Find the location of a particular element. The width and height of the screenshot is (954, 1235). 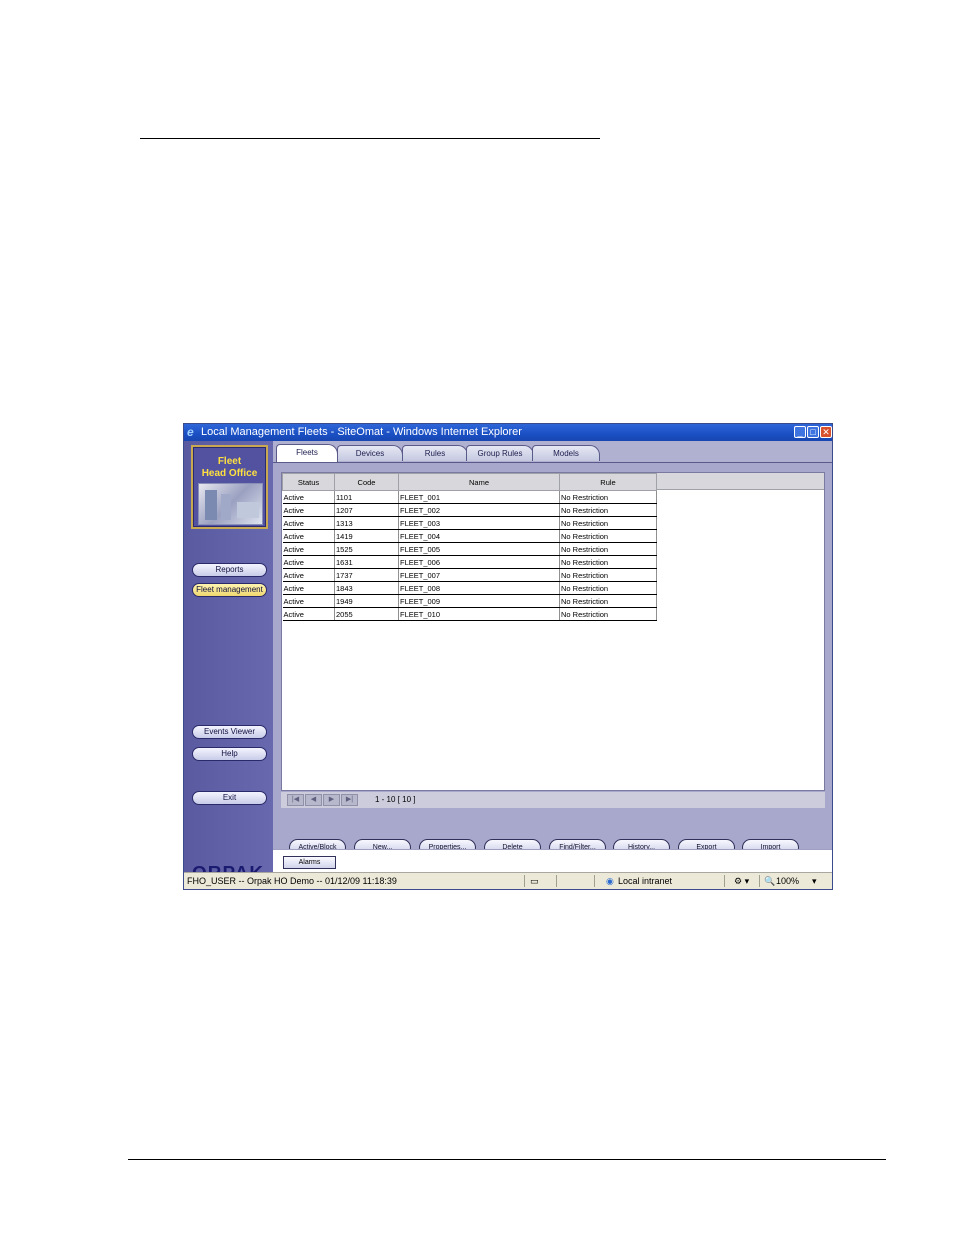

last-page-icon: ▶| is located at coordinates (349, 800).